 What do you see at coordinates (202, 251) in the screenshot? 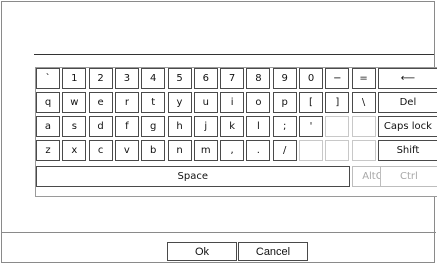
I see `ok-button: Ok` at bounding box center [202, 251].